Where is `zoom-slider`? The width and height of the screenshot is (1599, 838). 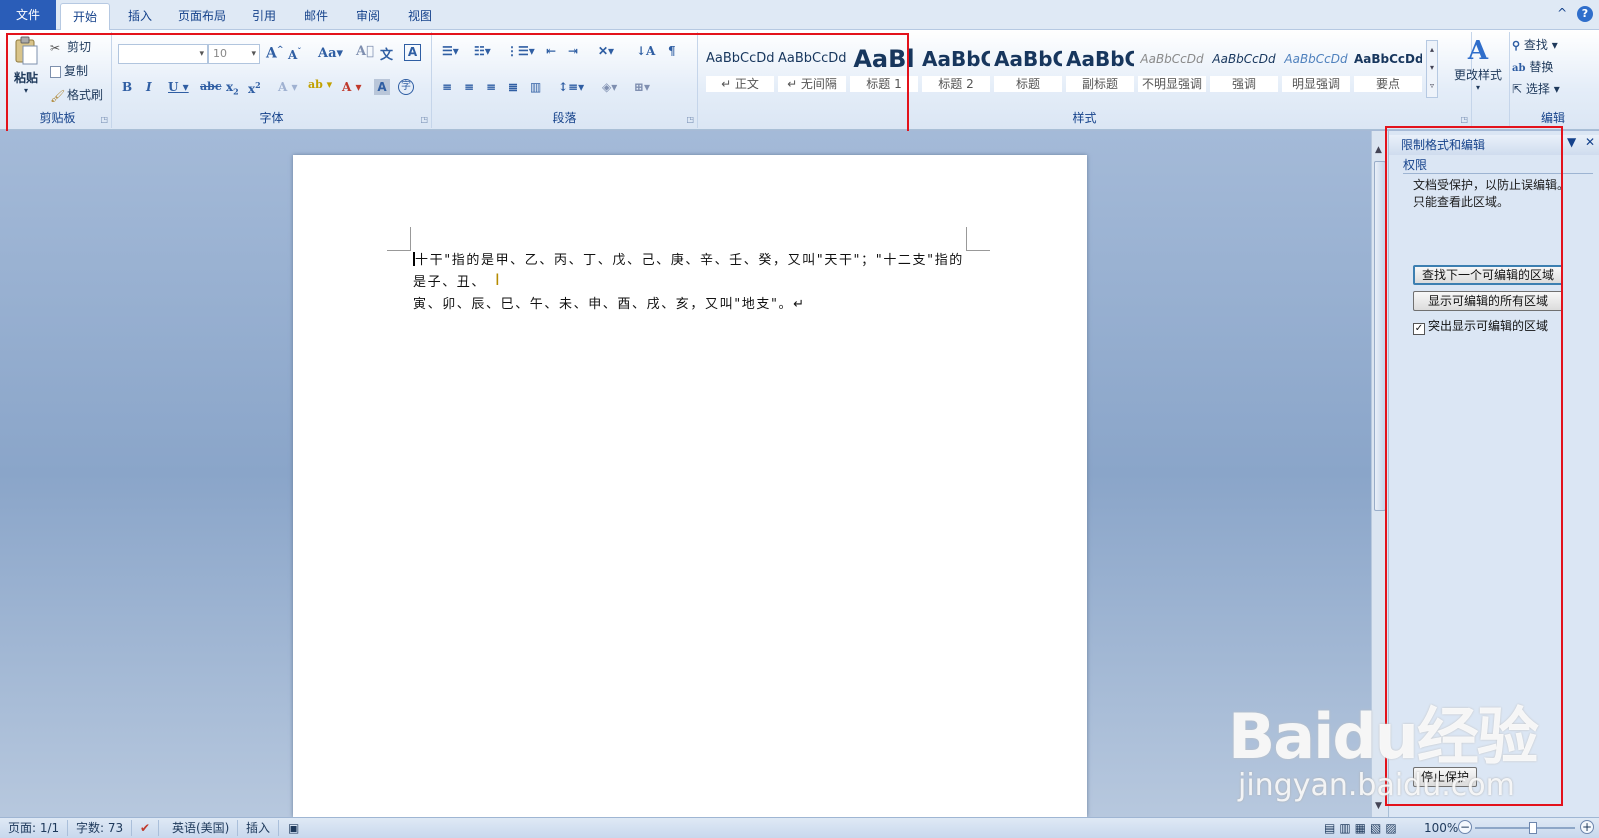
zoom-slider is located at coordinates (1525, 828).